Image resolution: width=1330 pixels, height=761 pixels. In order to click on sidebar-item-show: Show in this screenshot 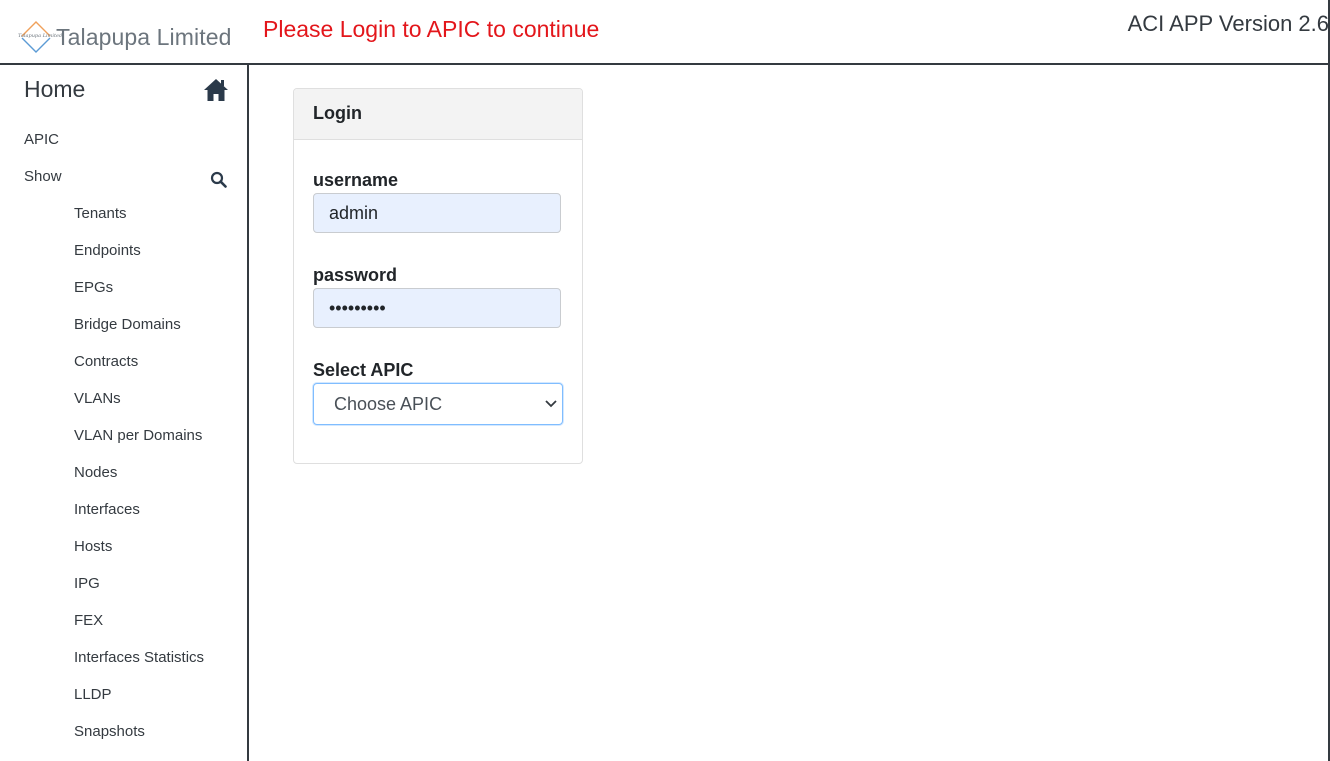, I will do `click(43, 176)`.